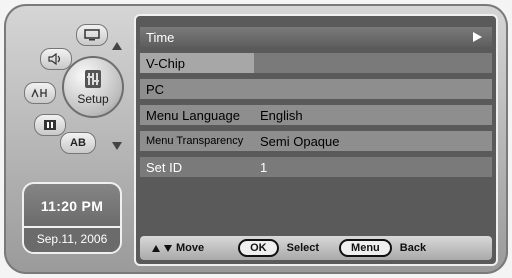  What do you see at coordinates (72, 206) in the screenshot?
I see `clock-time: 11:20 PM` at bounding box center [72, 206].